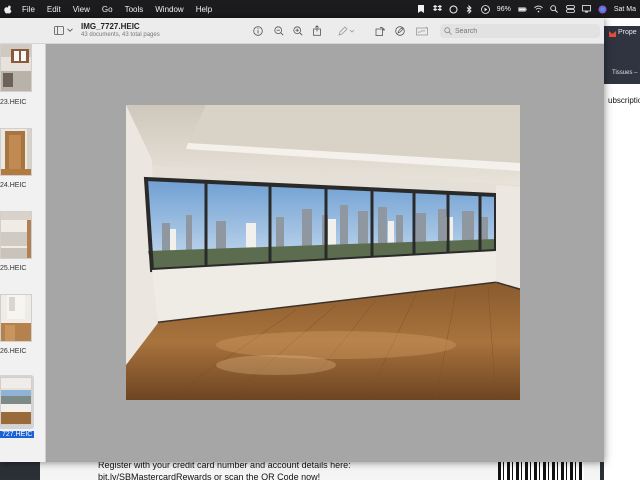  I want to click on search-field, so click(520, 31).